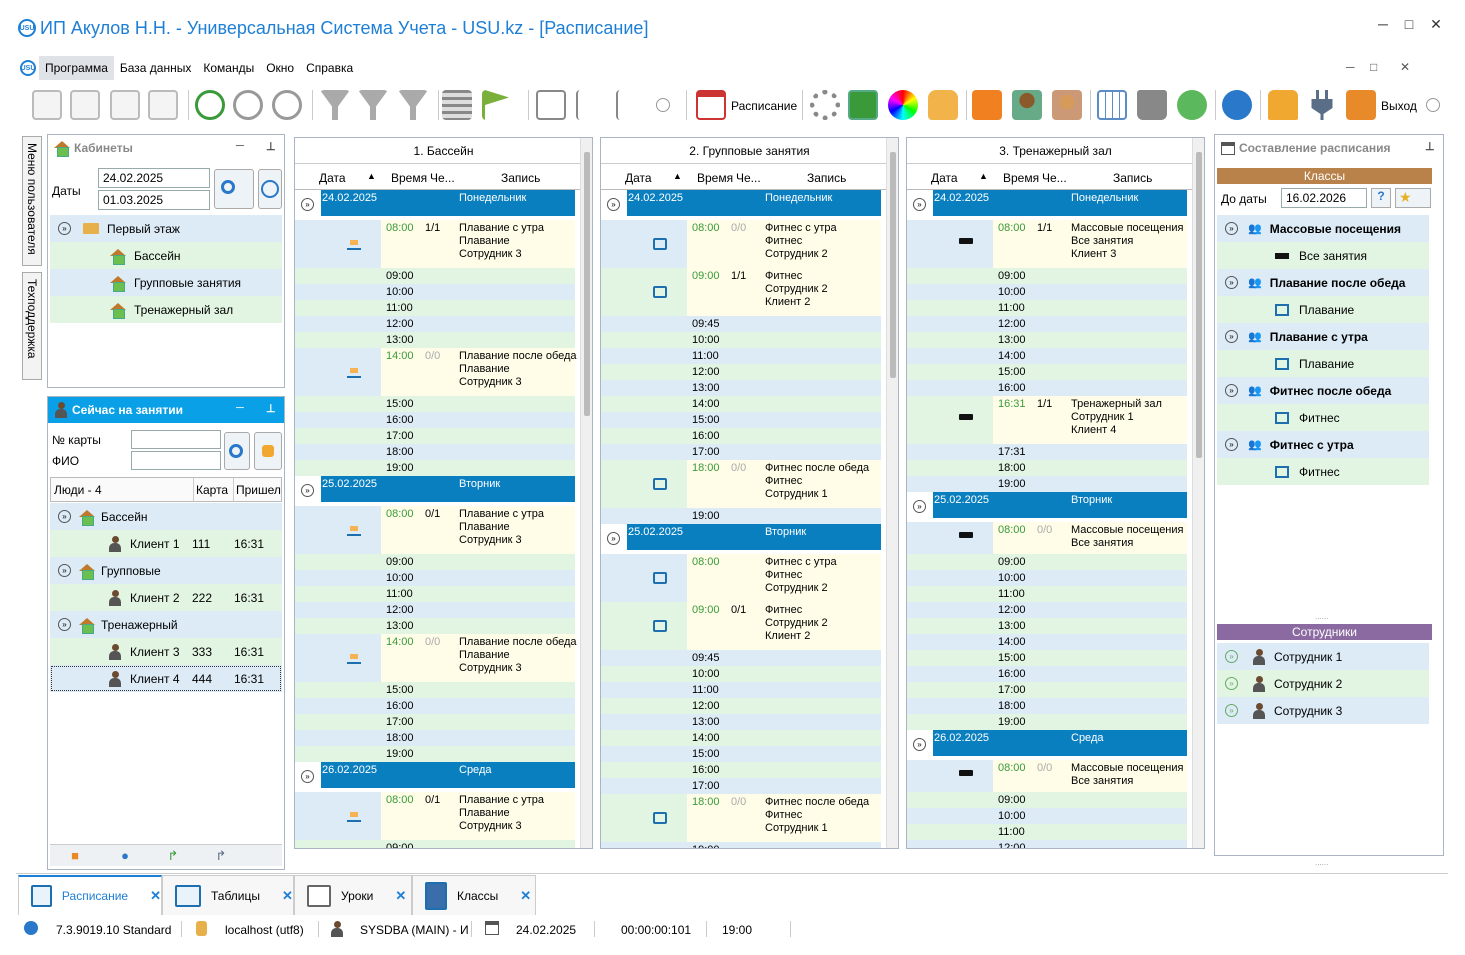 The width and height of the screenshot is (1465, 955). Describe the element at coordinates (228, 68) in the screenshot. I see `menu-commands: Команды` at that location.